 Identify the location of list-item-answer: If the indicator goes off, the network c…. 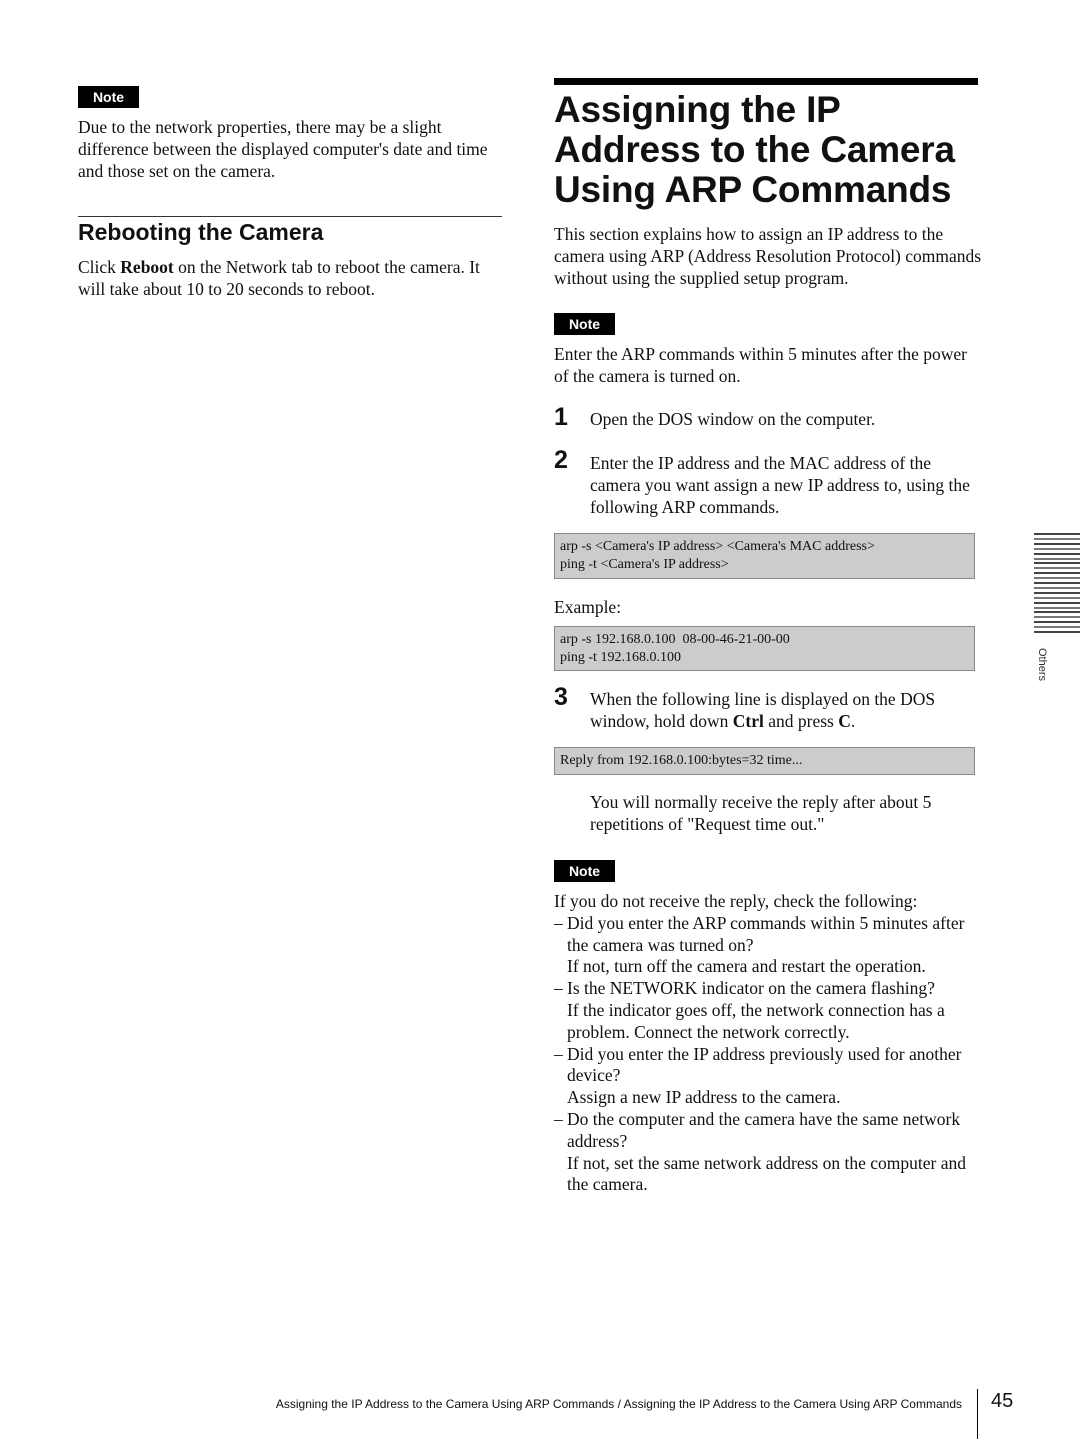
(756, 1020).